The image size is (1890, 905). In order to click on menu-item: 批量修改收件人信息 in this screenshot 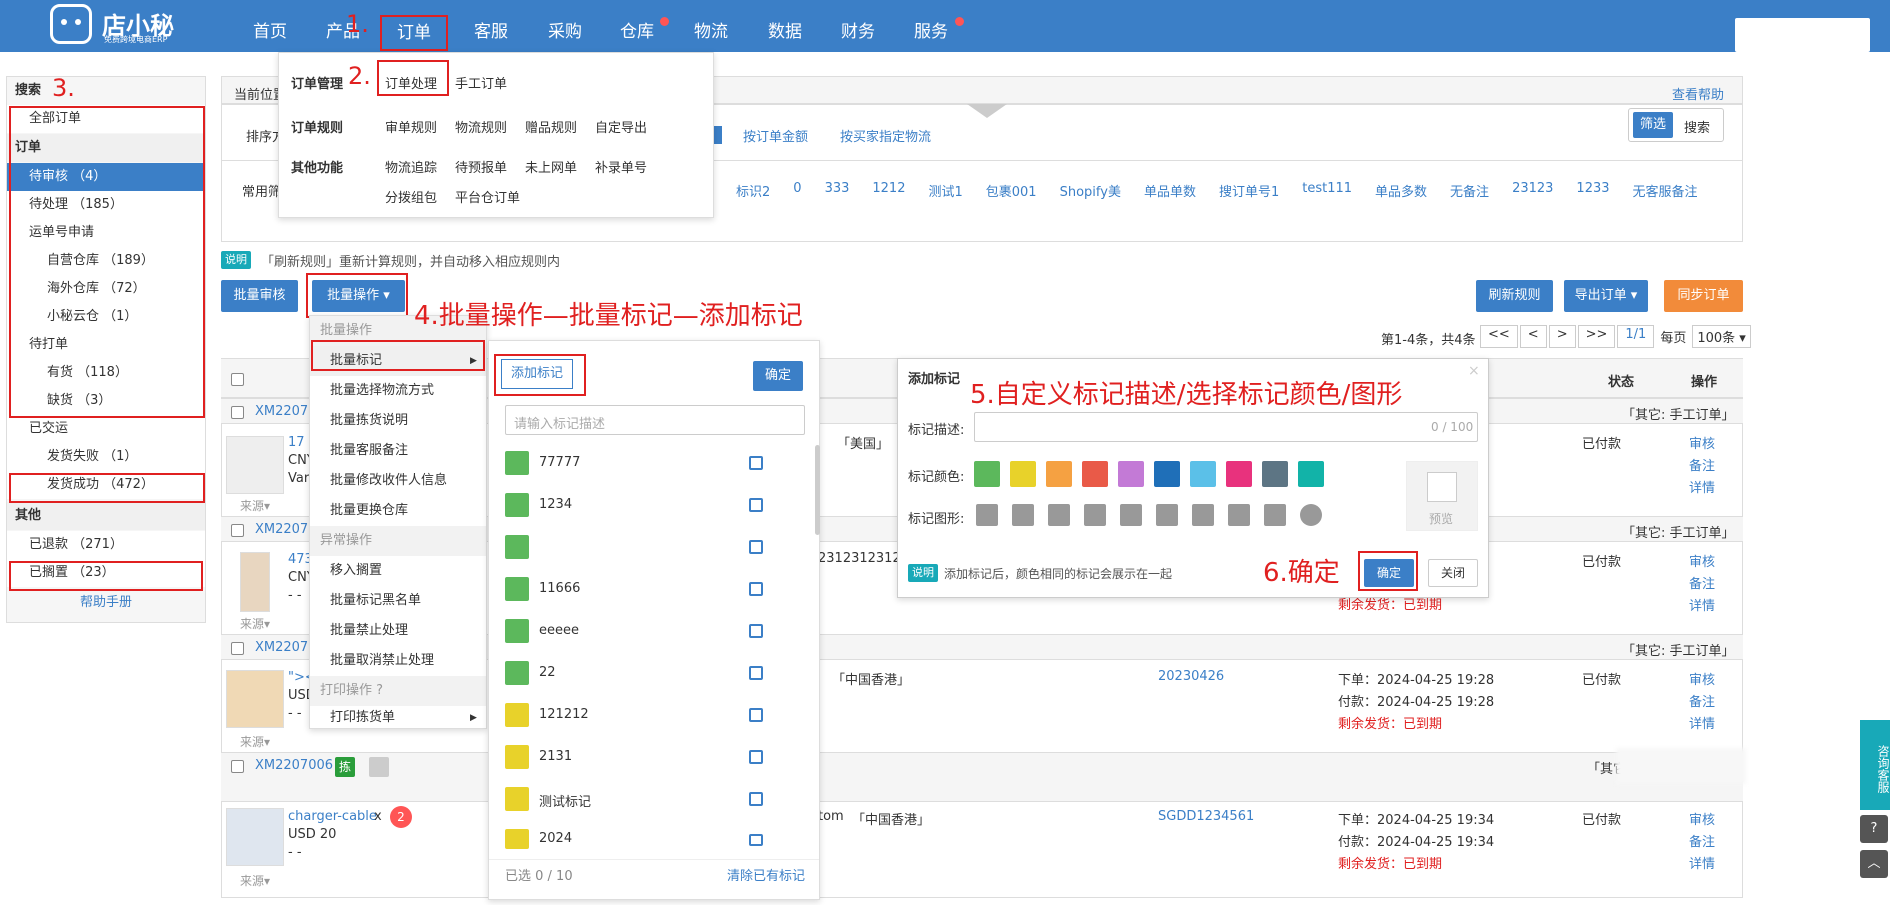, I will do `click(378, 481)`.